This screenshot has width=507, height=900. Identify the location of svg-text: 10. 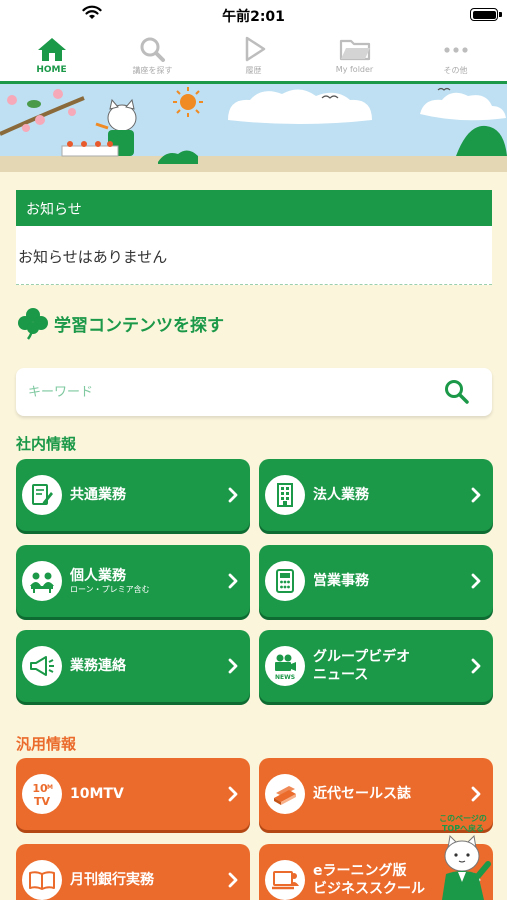
(40, 788).